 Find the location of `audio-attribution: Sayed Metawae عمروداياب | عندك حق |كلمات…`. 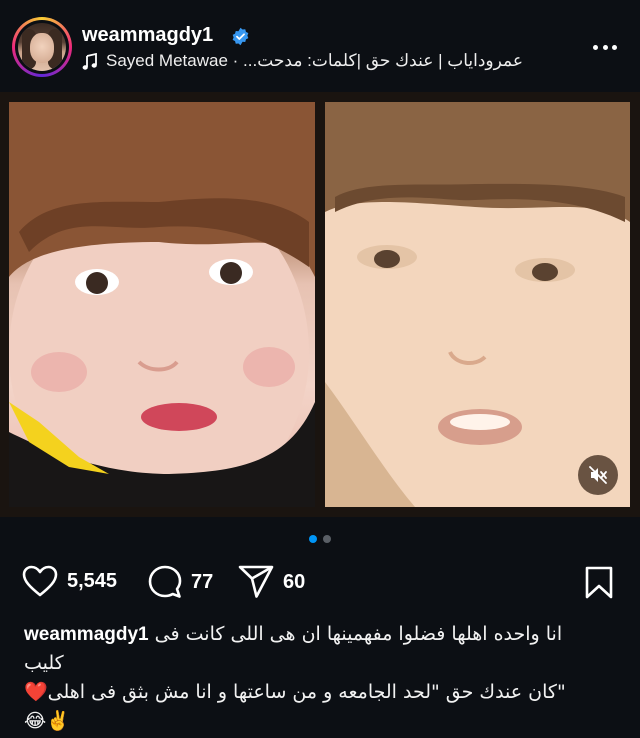

audio-attribution: Sayed Metawae عمروداياب | عندك حق |كلمات… is located at coordinates (314, 61).